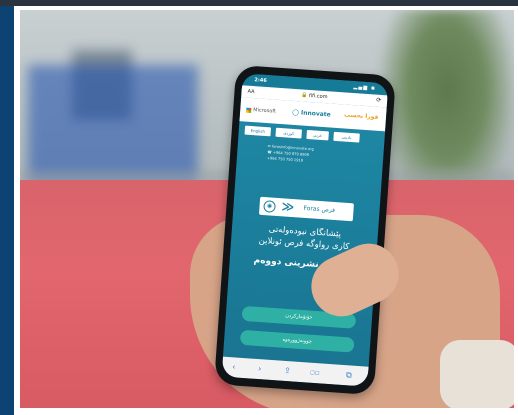  What do you see at coordinates (287, 371) in the screenshot?
I see `share-icon: ⇪` at bounding box center [287, 371].